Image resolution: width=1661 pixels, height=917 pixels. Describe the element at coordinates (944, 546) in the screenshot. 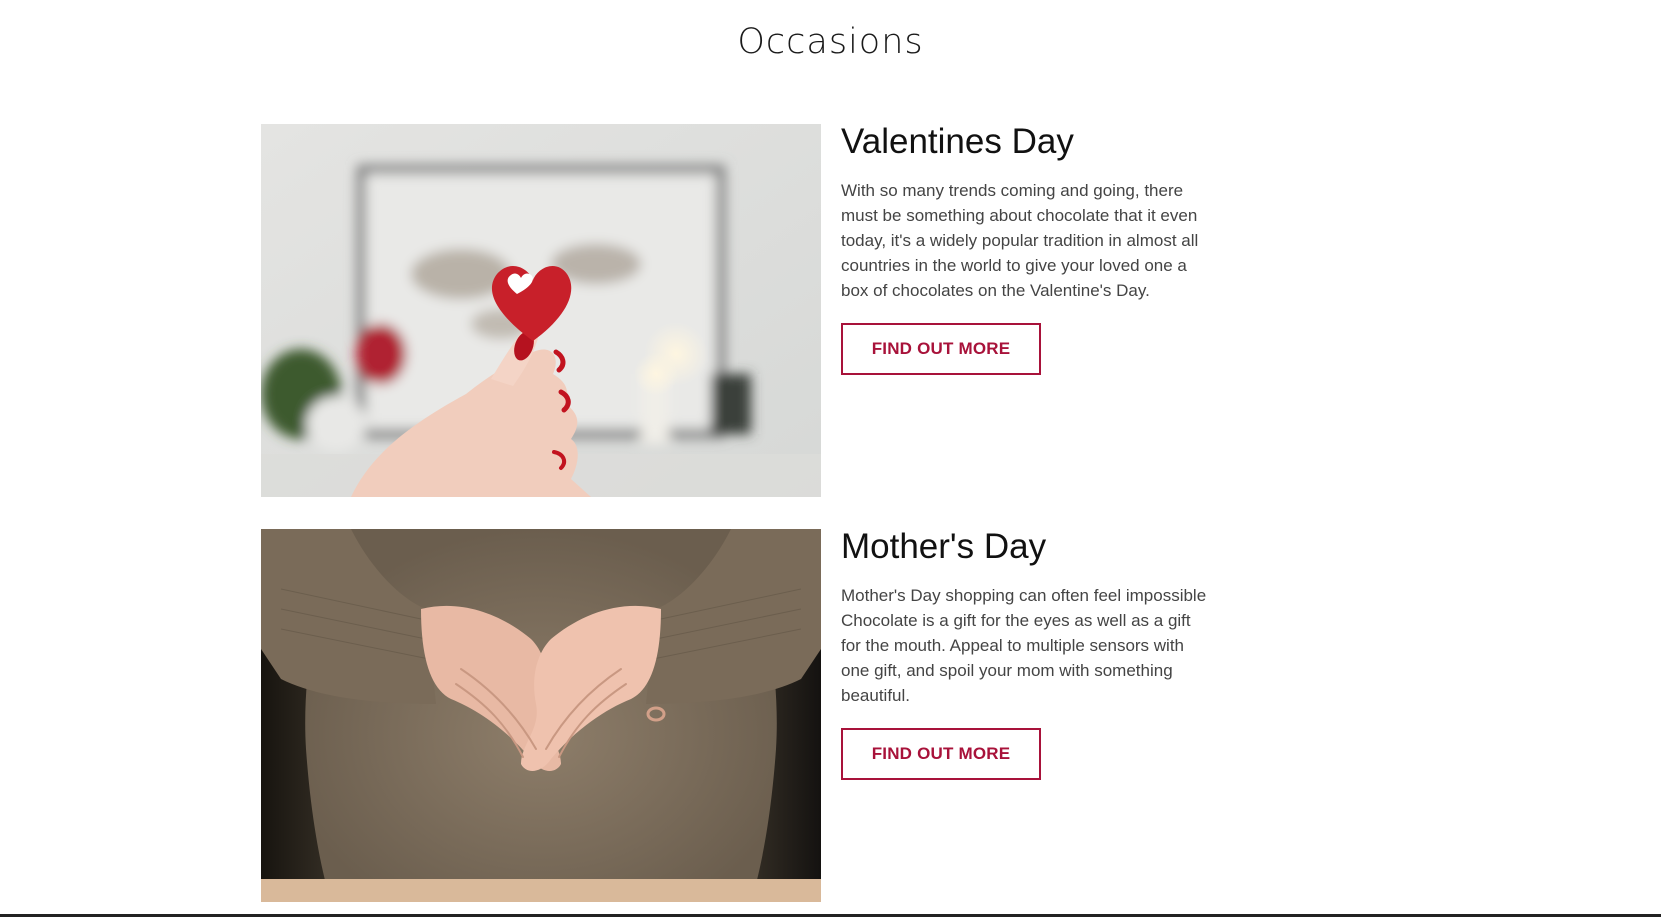

I see `occasion-heading: Mother's Day` at that location.